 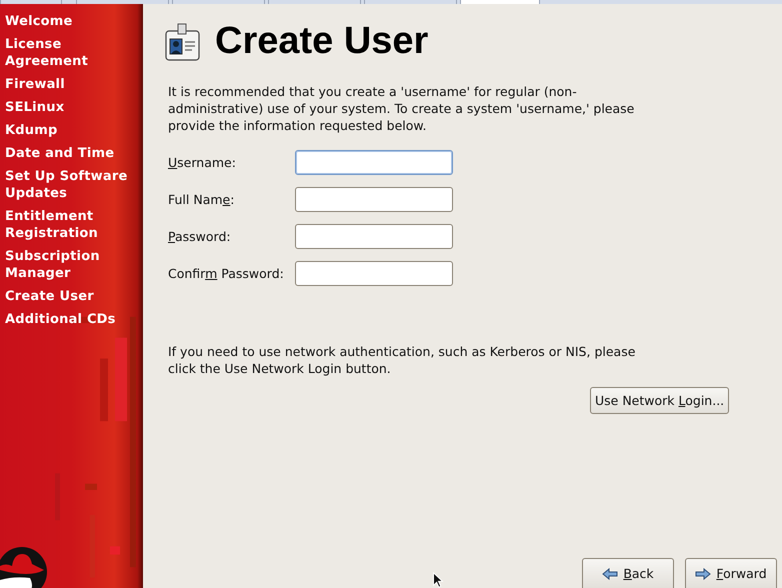 What do you see at coordinates (321, 41) in the screenshot?
I see `page-title: Create User` at bounding box center [321, 41].